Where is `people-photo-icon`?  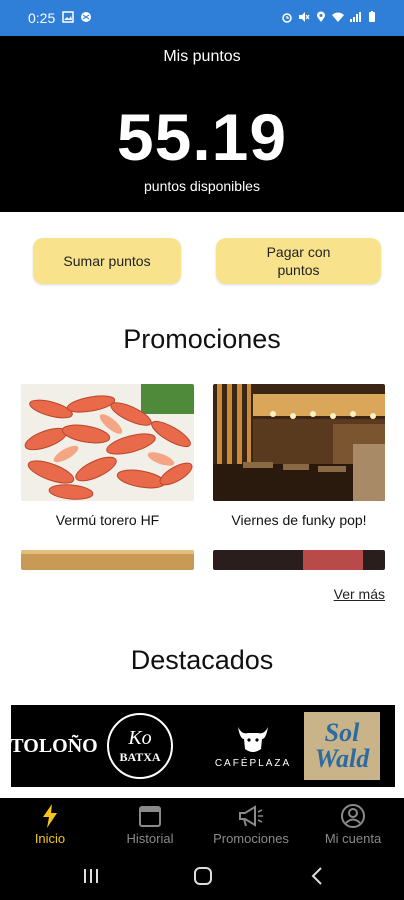 people-photo-icon is located at coordinates (299, 560).